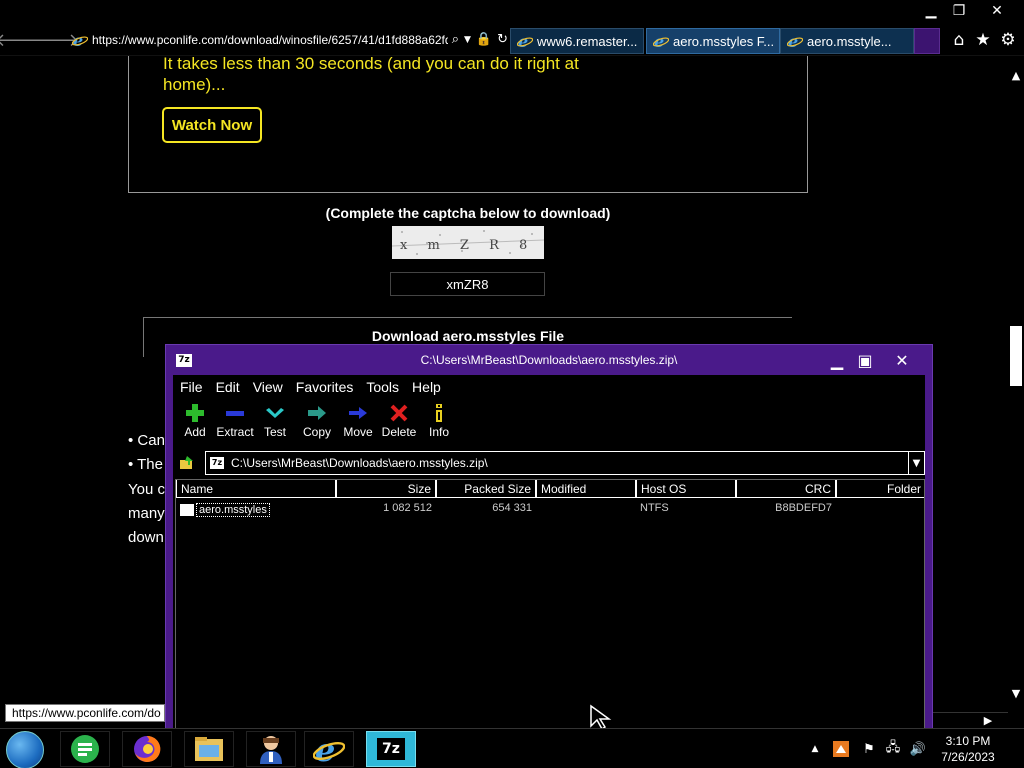 This screenshot has height=768, width=1024. Describe the element at coordinates (275, 413) in the screenshot. I see `check-icon` at that location.